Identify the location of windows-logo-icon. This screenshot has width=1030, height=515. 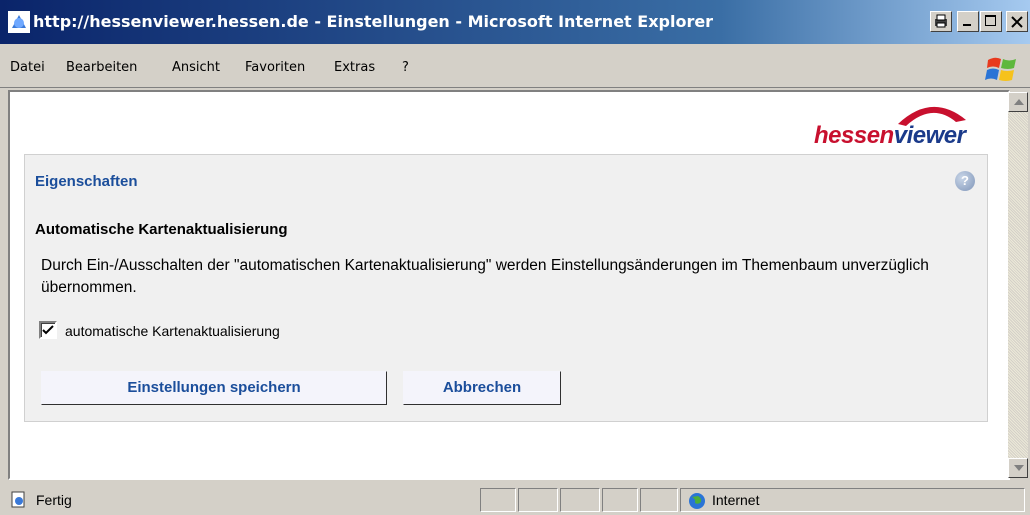
(1000, 69).